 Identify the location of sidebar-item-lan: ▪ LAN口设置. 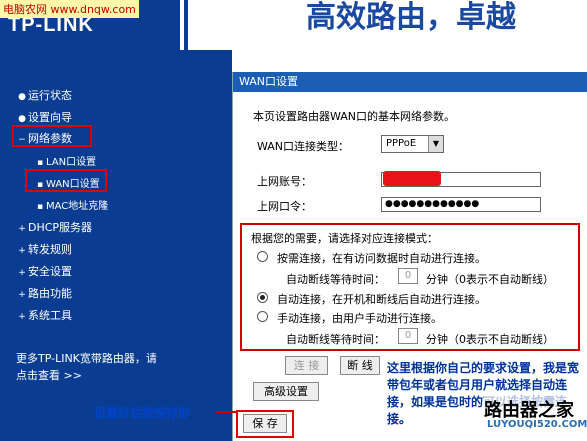
(65, 160).